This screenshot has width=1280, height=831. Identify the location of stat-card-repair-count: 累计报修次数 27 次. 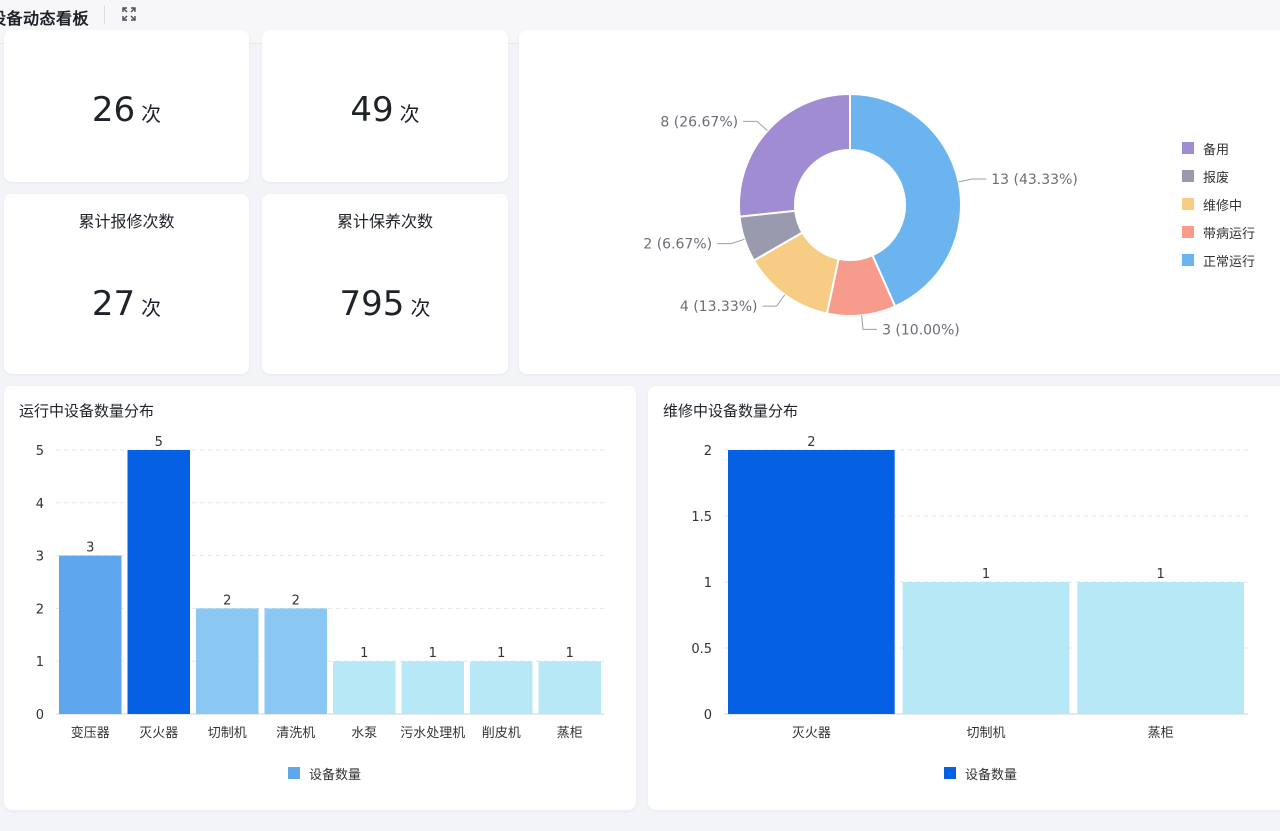
(126, 284).